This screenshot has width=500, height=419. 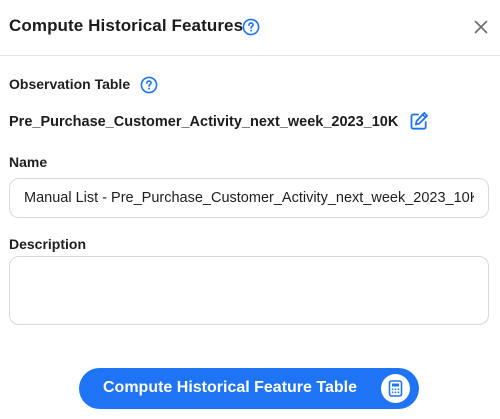 I want to click on close-icon, so click(x=481, y=27).